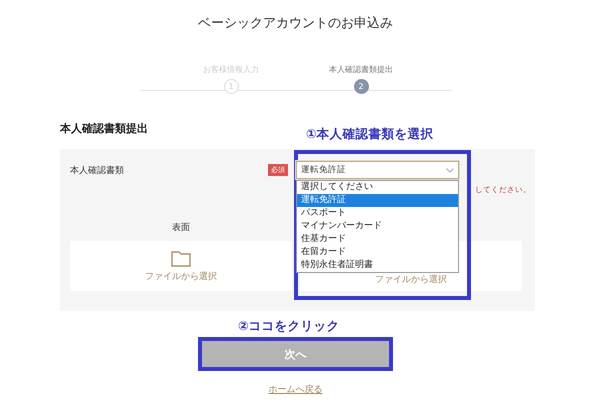 Image resolution: width=591 pixels, height=412 pixels. Describe the element at coordinates (370, 134) in the screenshot. I see `annotation-text: ①本人確認書類を選択` at that location.